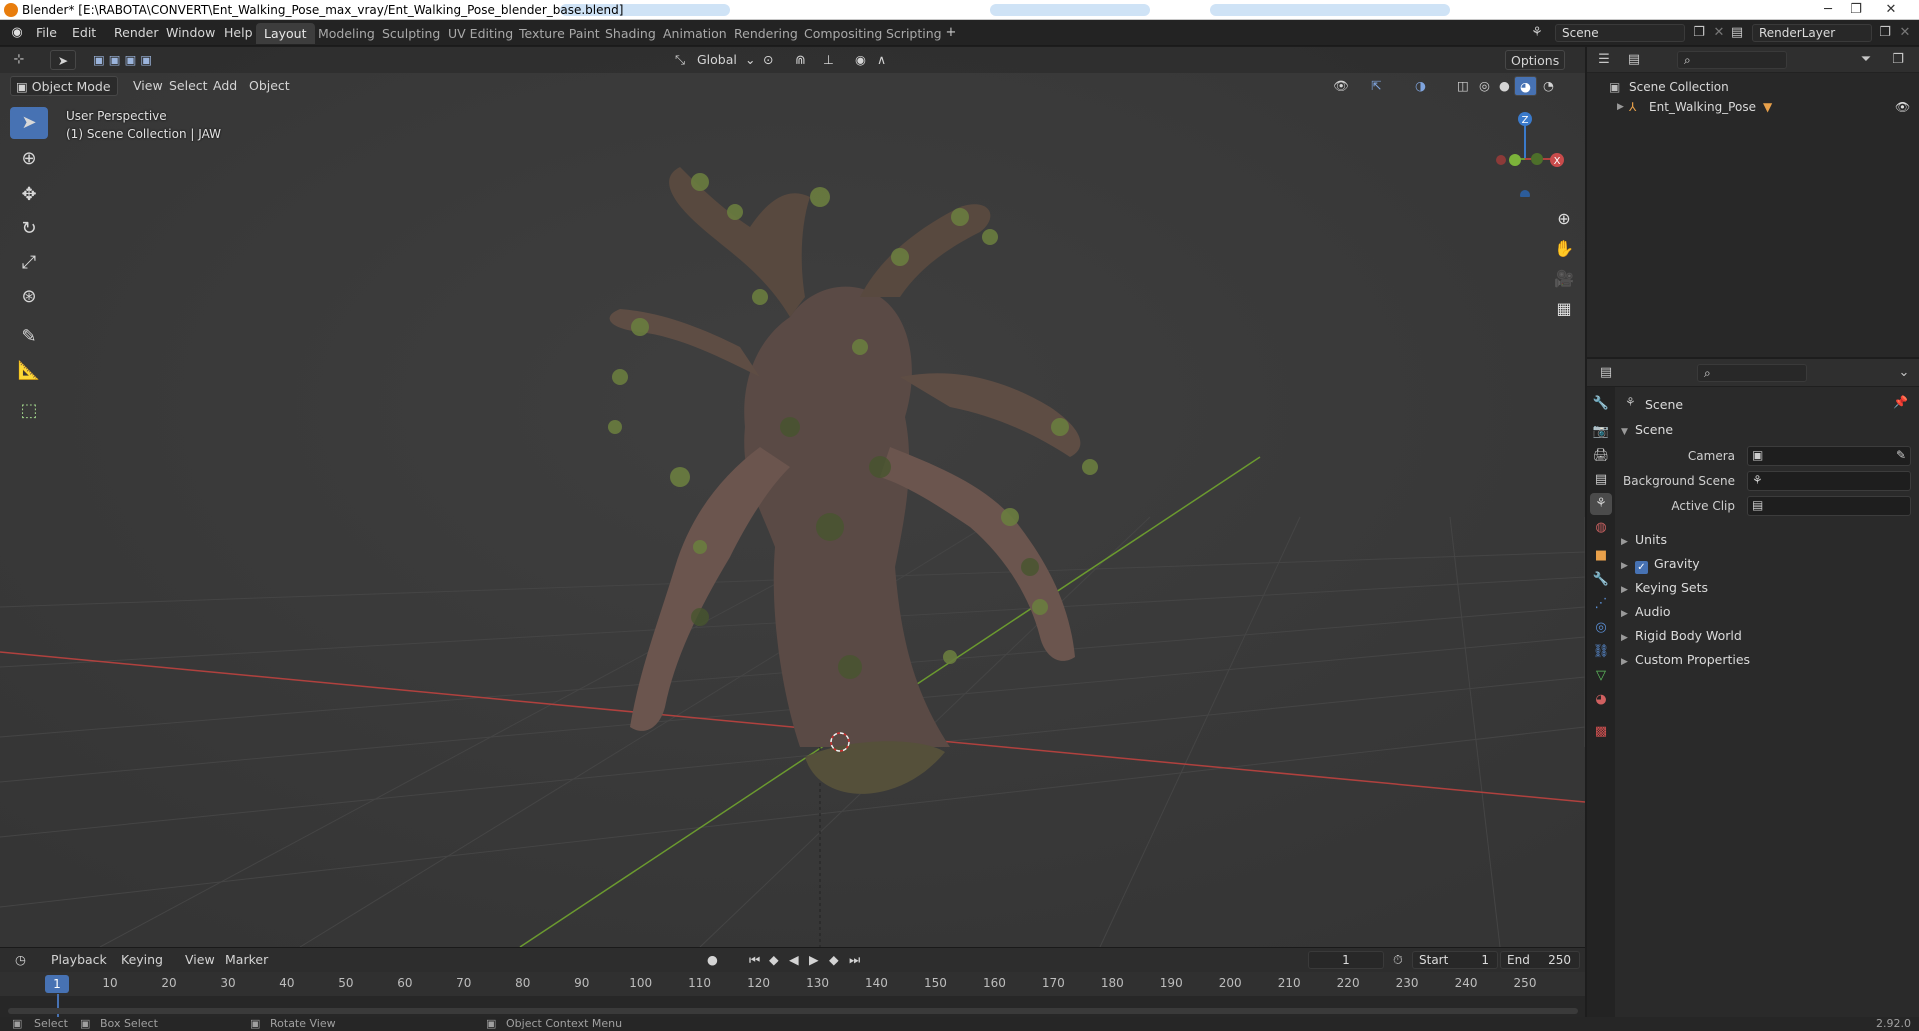  I want to click on properties-search-input: ⌕, so click(1752, 373).